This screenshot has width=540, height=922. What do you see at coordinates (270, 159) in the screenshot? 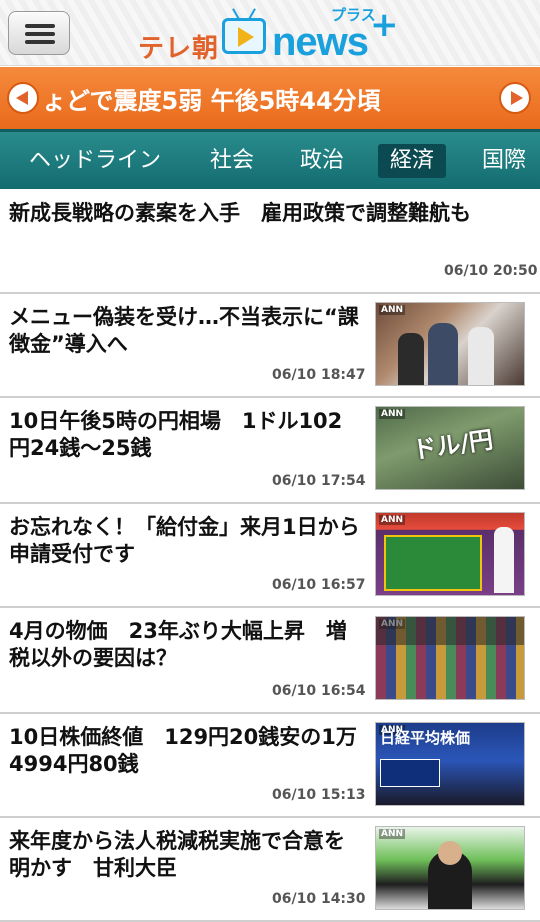
I see `category-tabs: ヘッドライン 社会 政治 経済 国際` at bounding box center [270, 159].